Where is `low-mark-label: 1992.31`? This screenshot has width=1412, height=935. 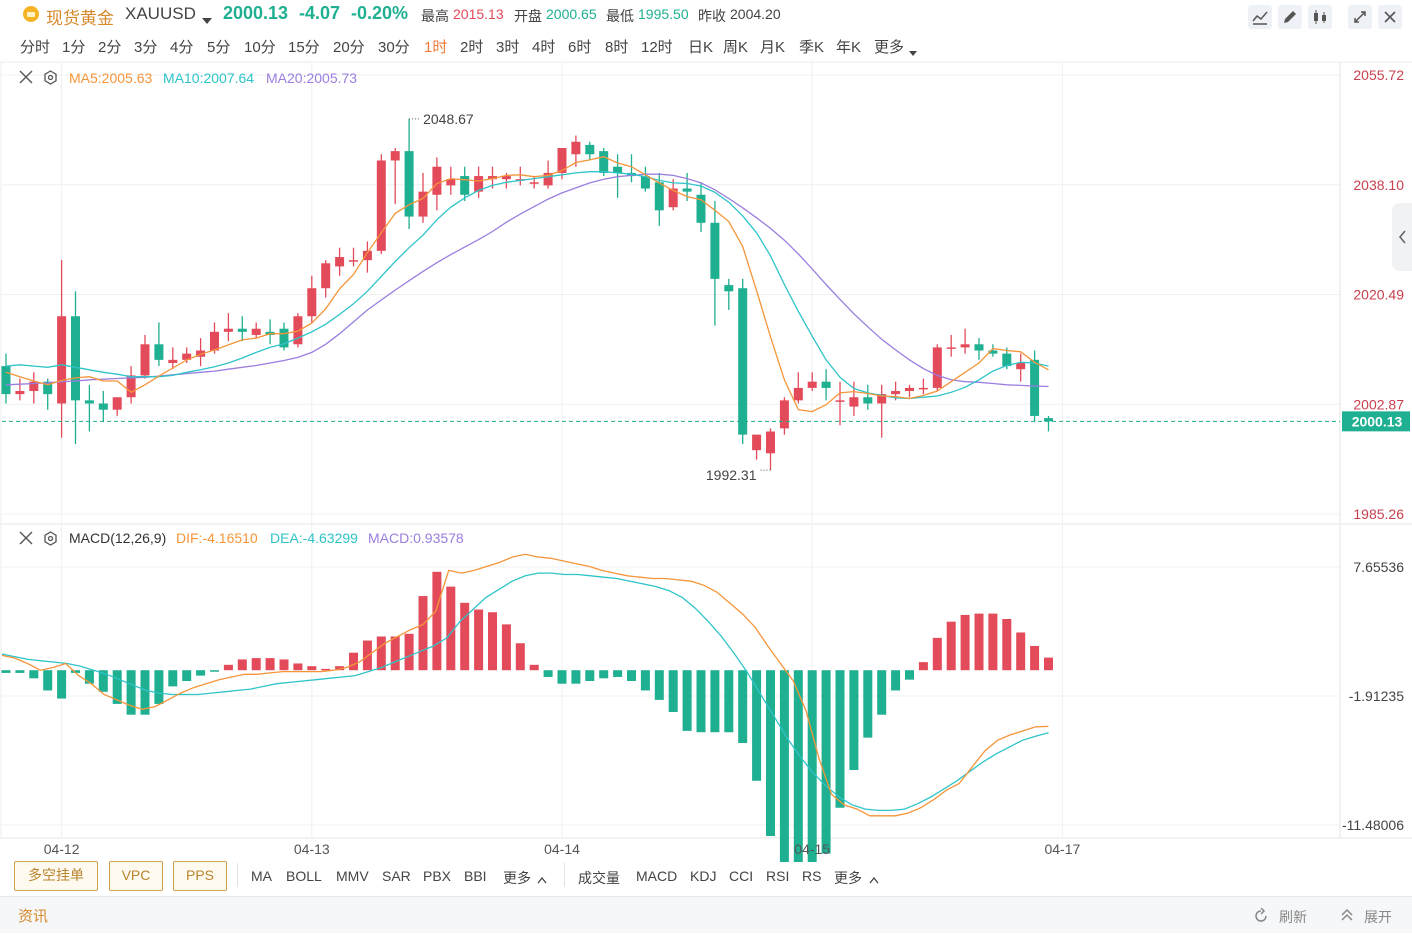
low-mark-label: 1992.31 is located at coordinates (731, 475).